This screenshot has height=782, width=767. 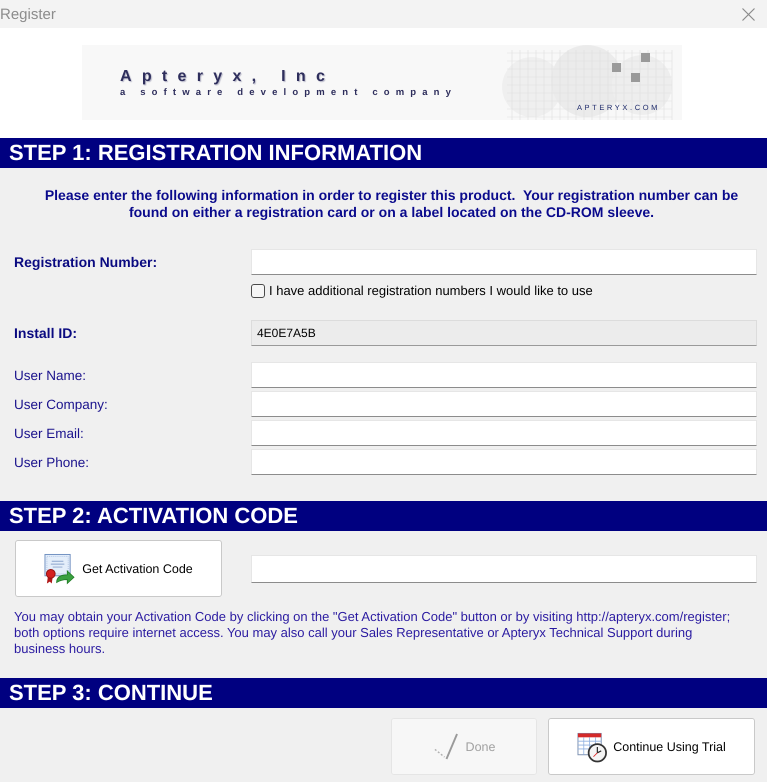 I want to click on company-tagline: a software development company, so click(x=289, y=92).